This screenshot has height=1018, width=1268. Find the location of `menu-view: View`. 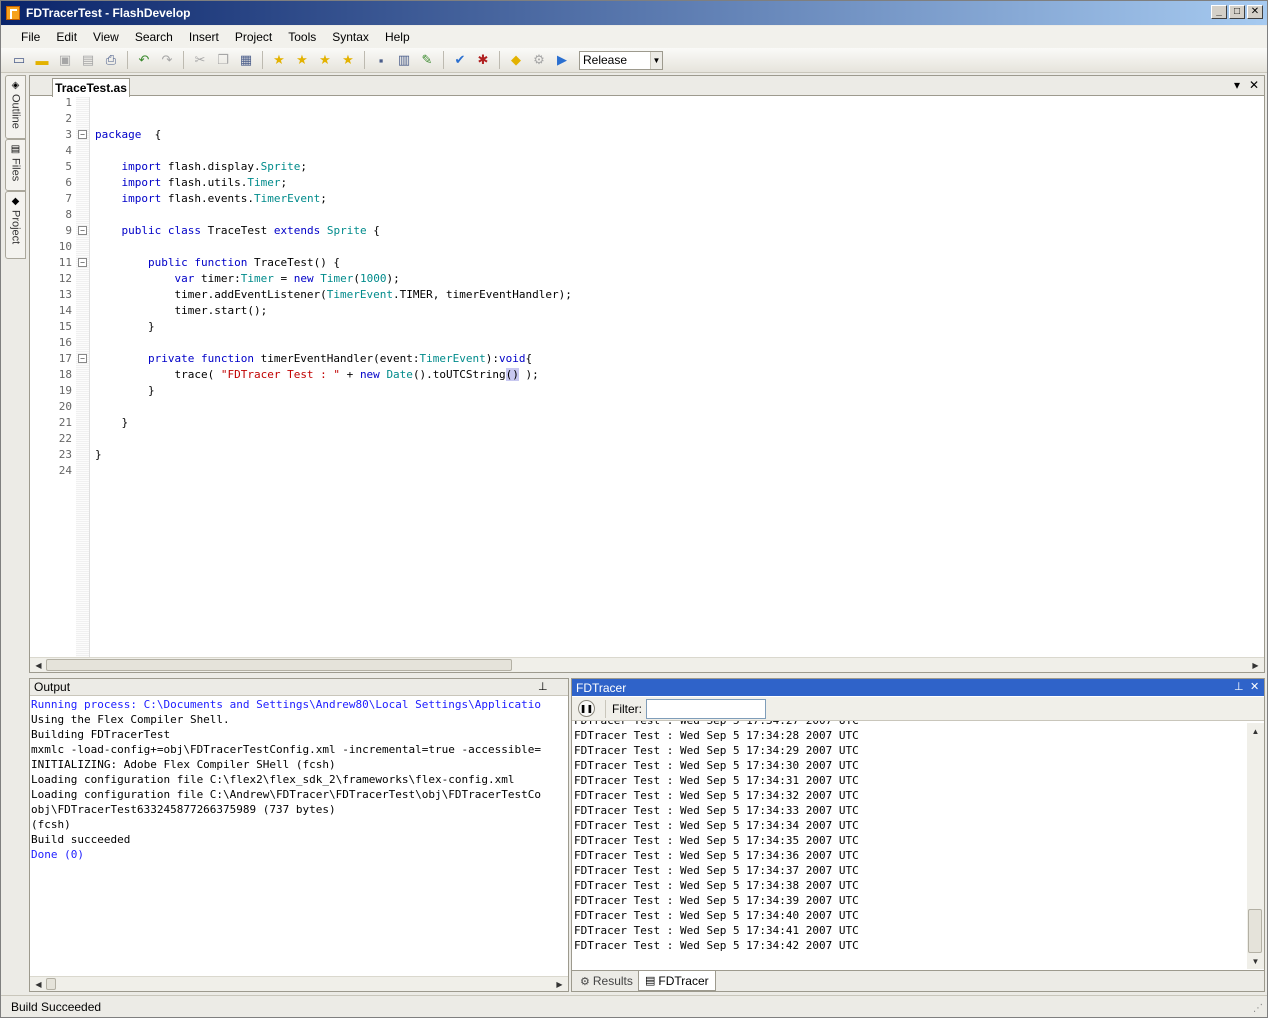

menu-view: View is located at coordinates (106, 37).